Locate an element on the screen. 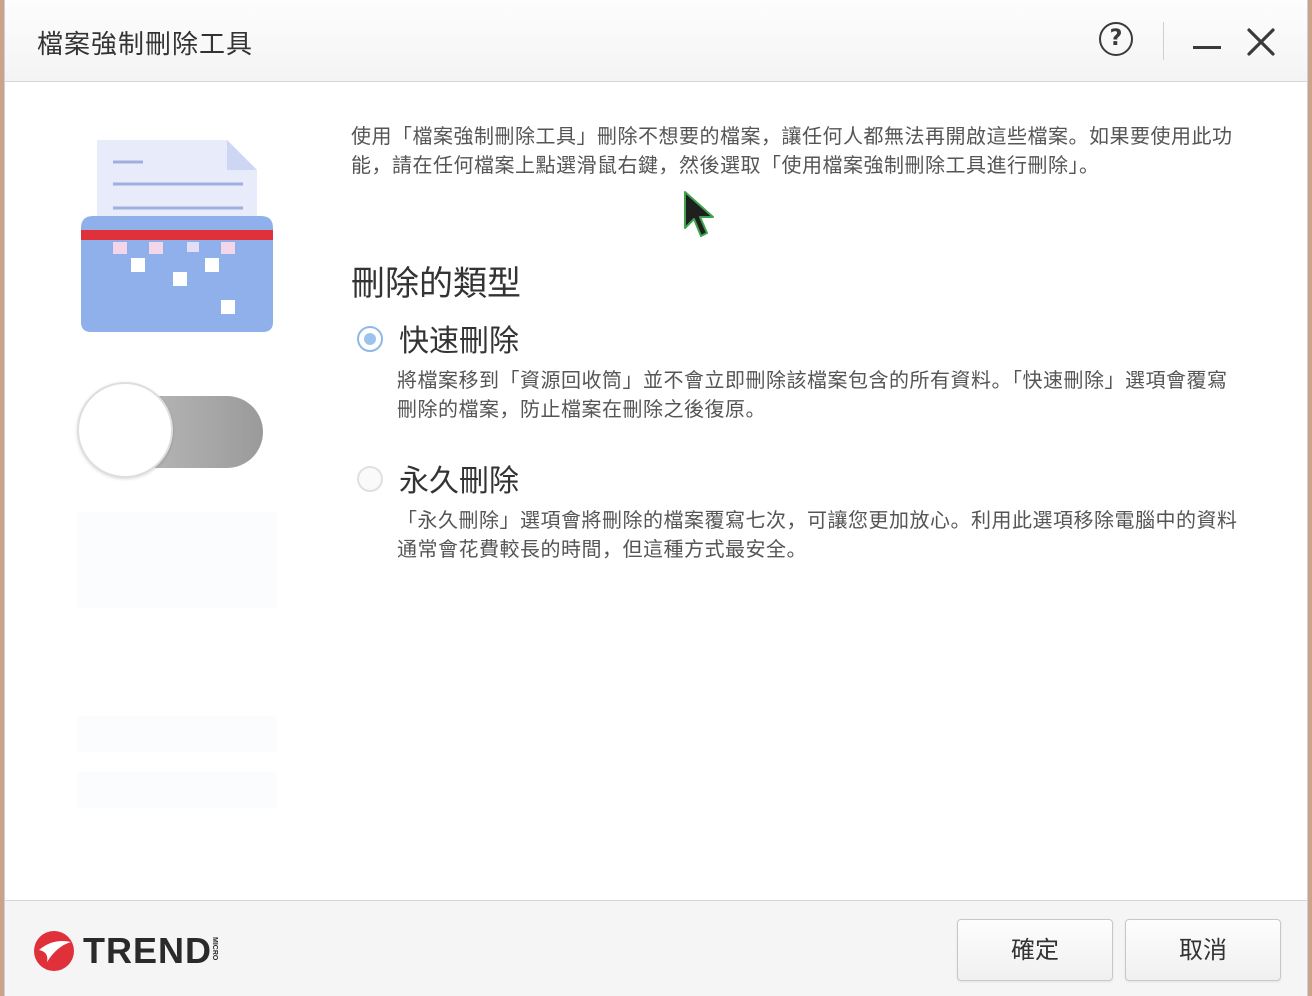 The width and height of the screenshot is (1312, 996). option-label: 永久刪除 is located at coordinates (459, 481).